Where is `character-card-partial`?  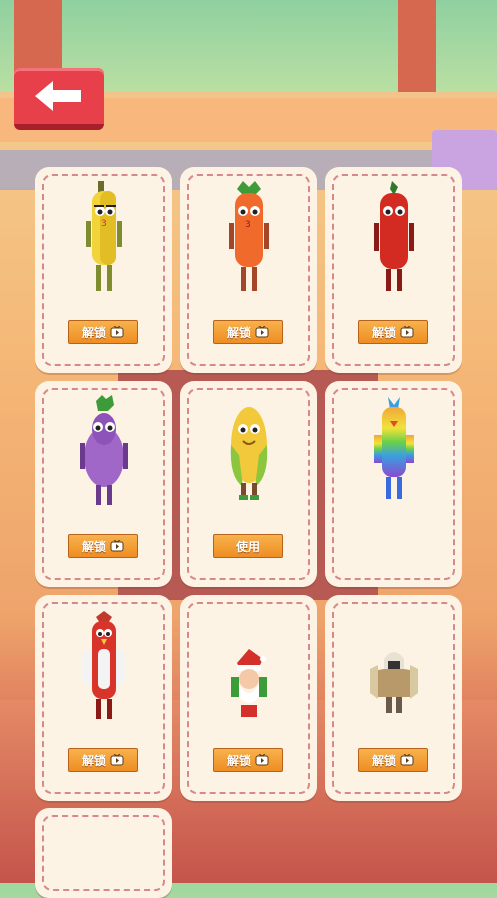
character-card-partial is located at coordinates (103, 853).